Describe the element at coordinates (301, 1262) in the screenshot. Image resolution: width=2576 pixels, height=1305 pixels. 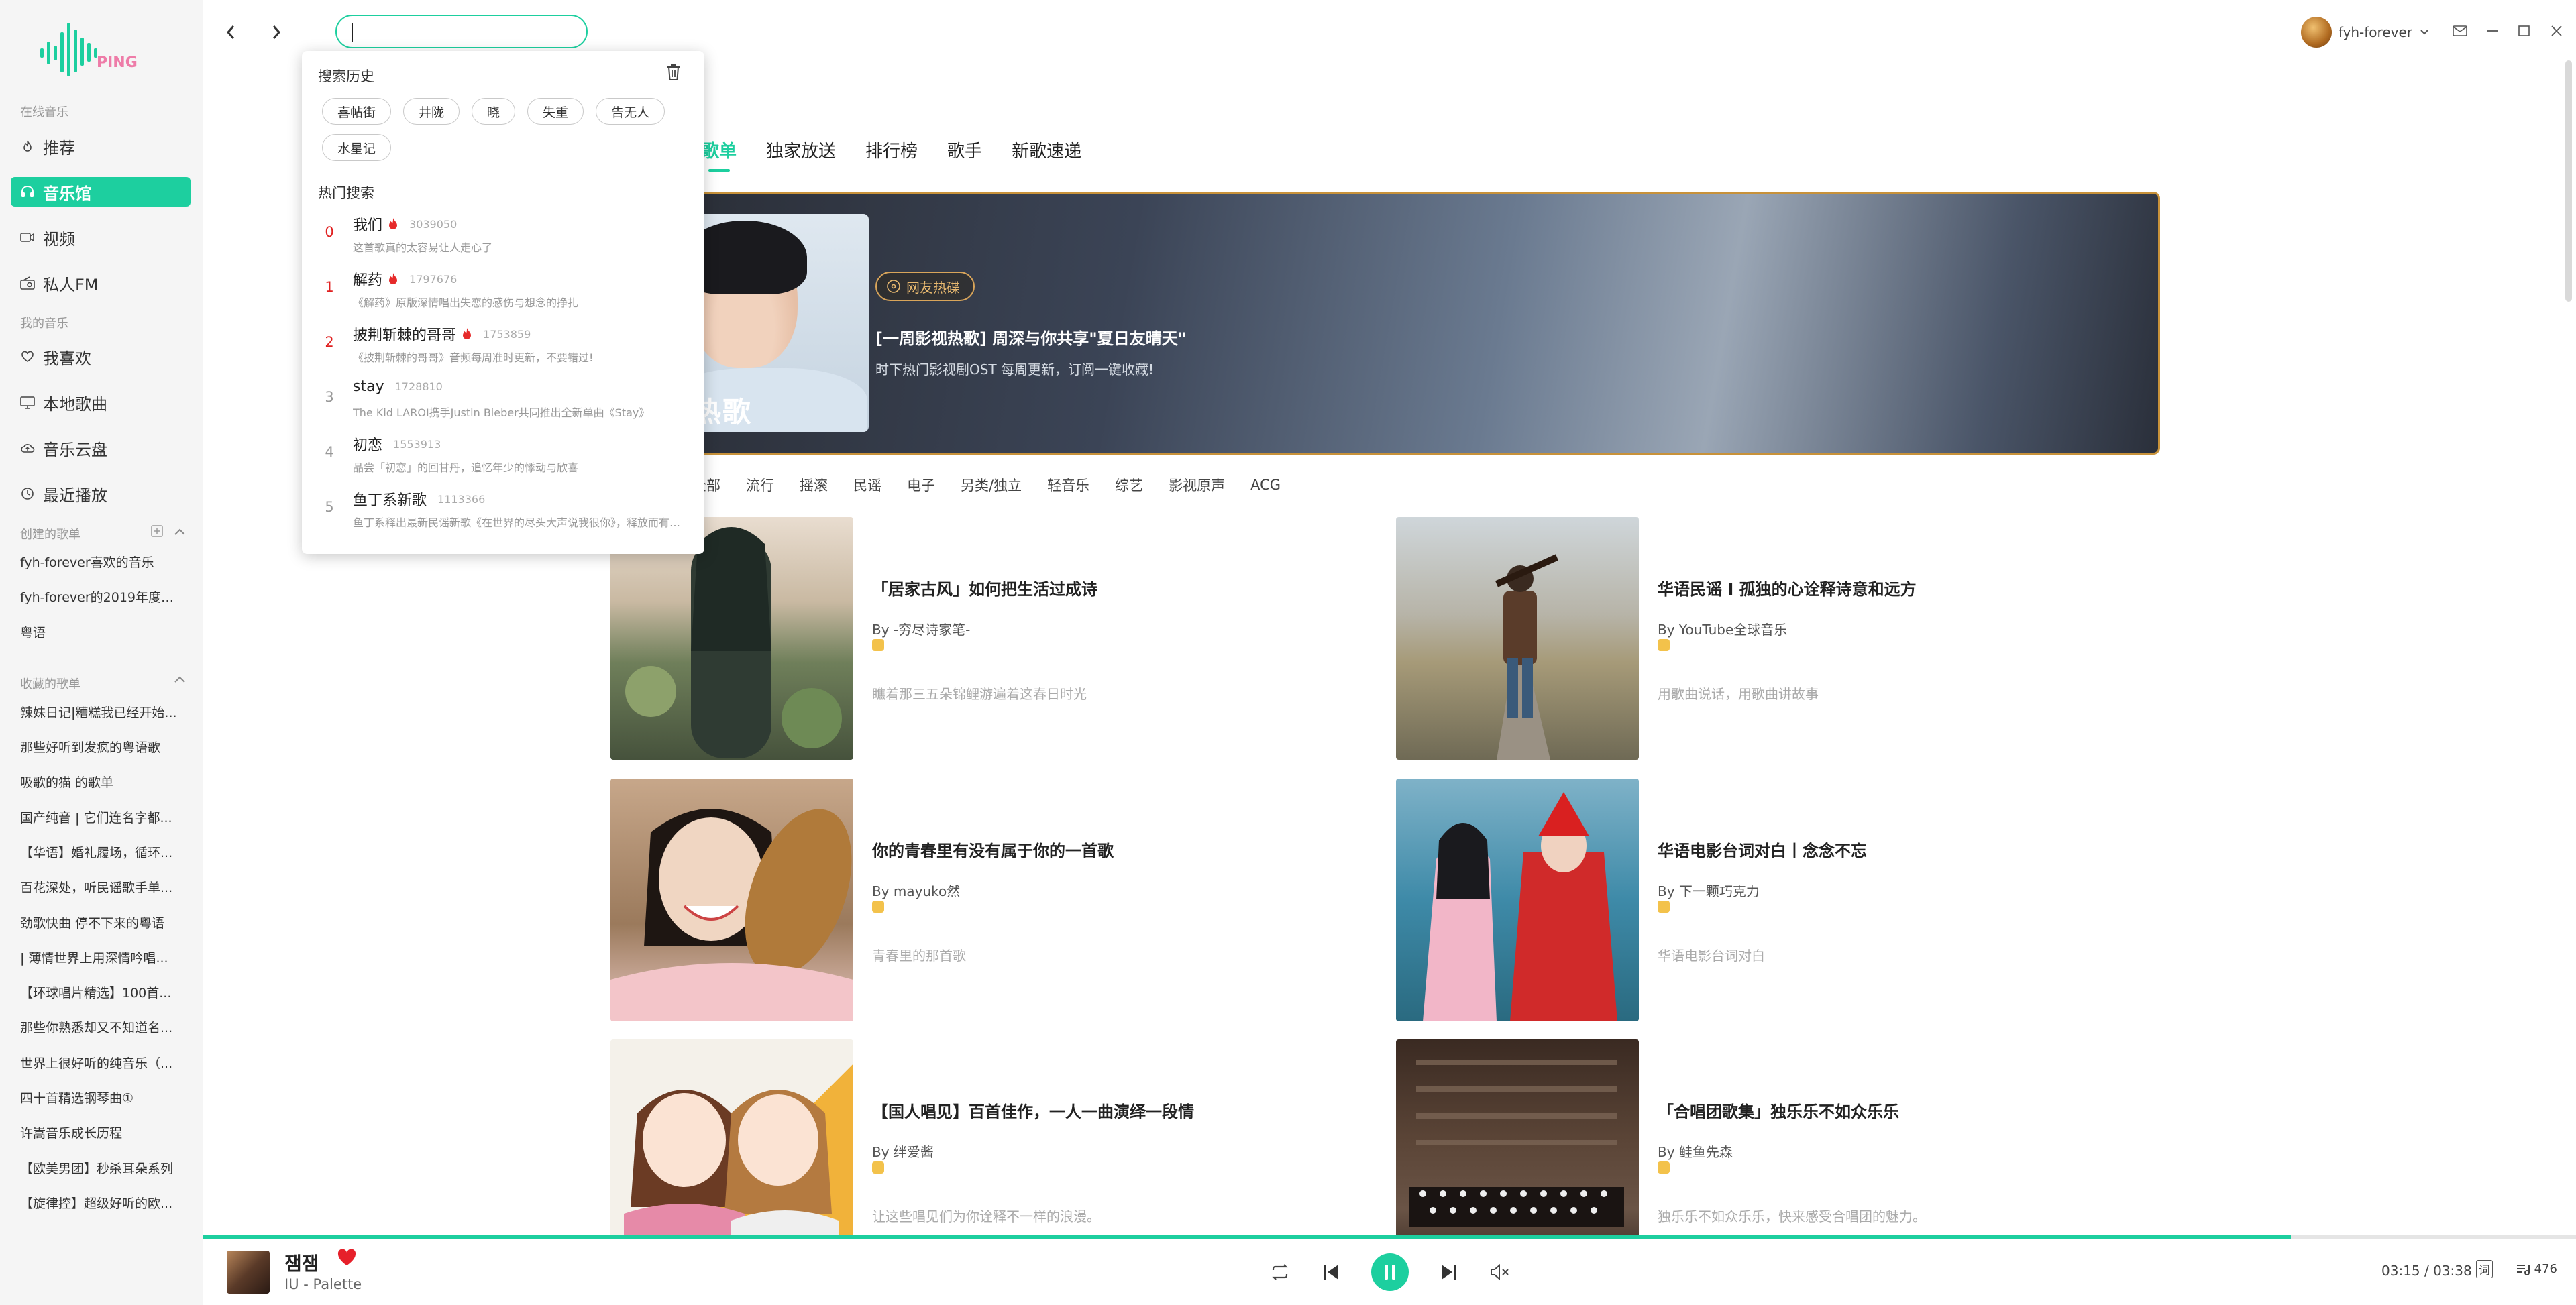
I see `now-playing-title: 잼잼` at that location.